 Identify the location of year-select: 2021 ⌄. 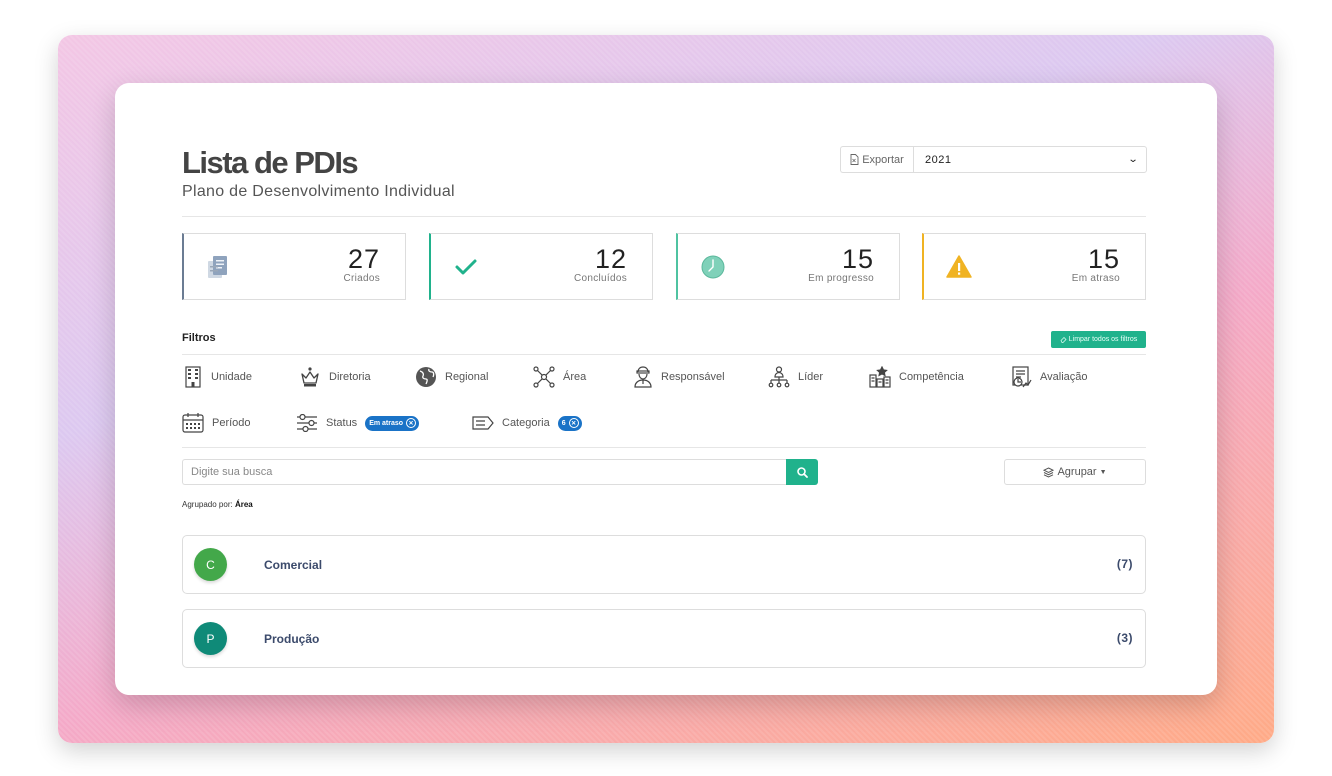
(1030, 159).